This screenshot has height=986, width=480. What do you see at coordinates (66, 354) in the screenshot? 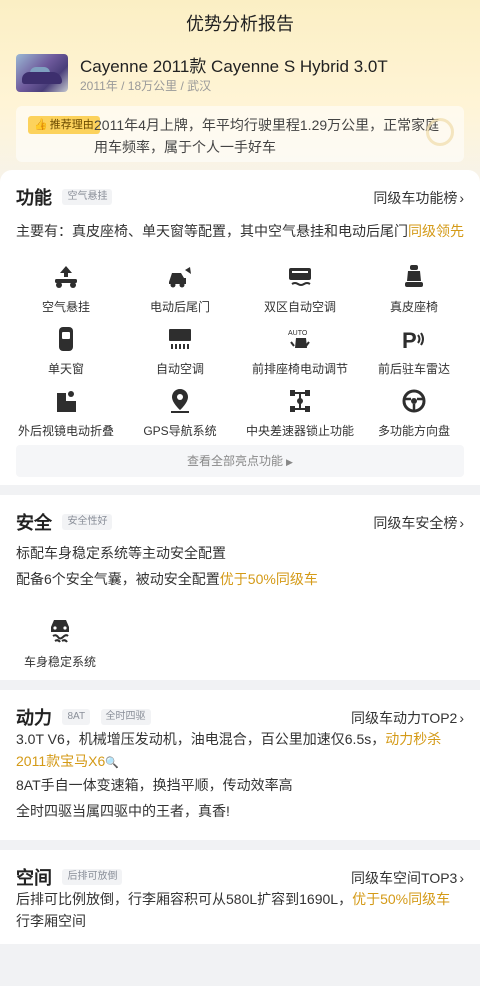
I see `feature-item: 单天窗` at bounding box center [66, 354].